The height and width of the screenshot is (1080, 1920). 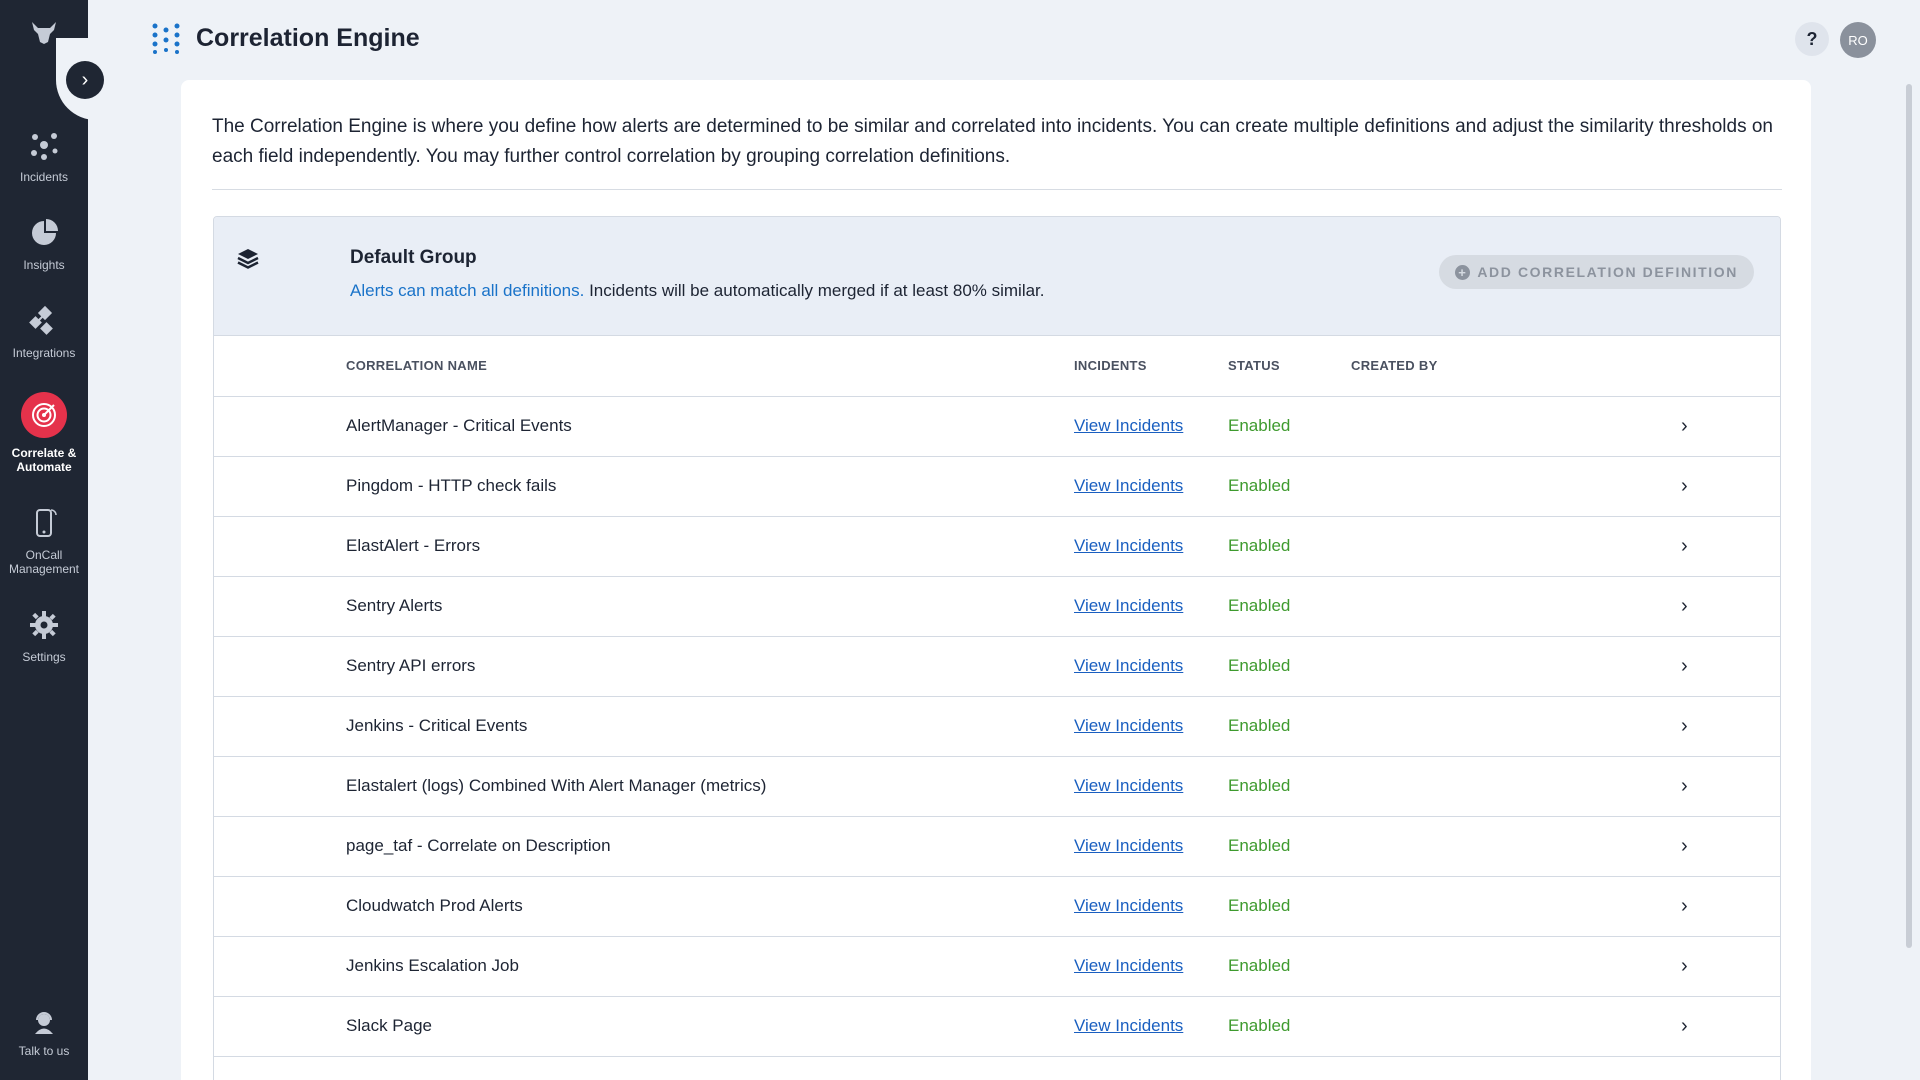 What do you see at coordinates (644, 666) in the screenshot?
I see `correlation-name: Sentry API errors` at bounding box center [644, 666].